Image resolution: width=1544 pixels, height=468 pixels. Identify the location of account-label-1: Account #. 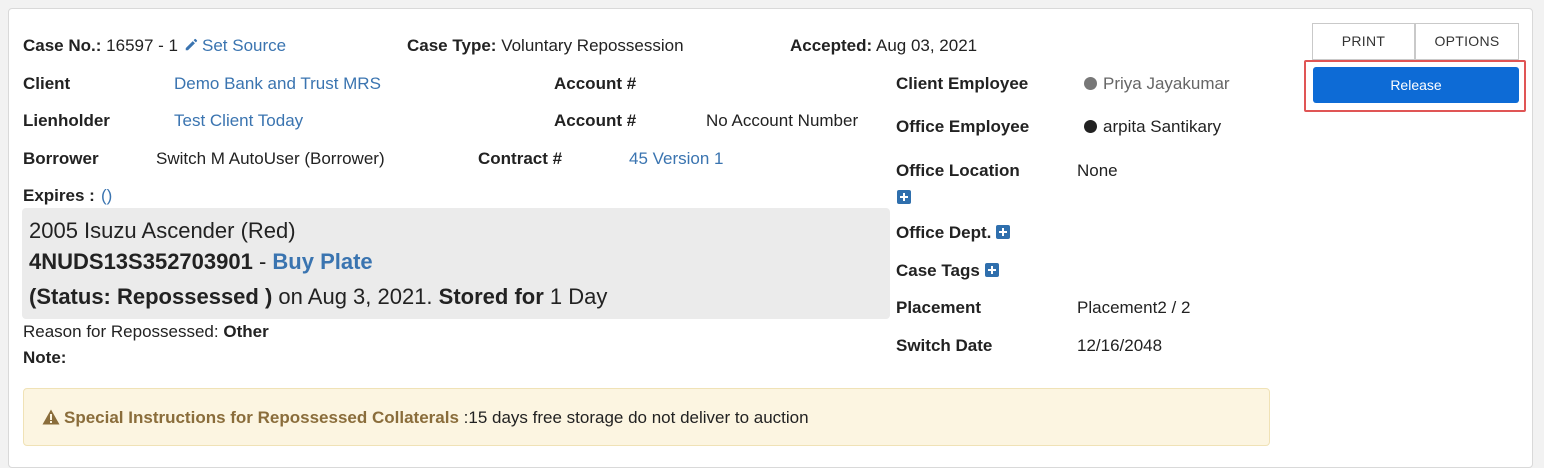
(595, 83).